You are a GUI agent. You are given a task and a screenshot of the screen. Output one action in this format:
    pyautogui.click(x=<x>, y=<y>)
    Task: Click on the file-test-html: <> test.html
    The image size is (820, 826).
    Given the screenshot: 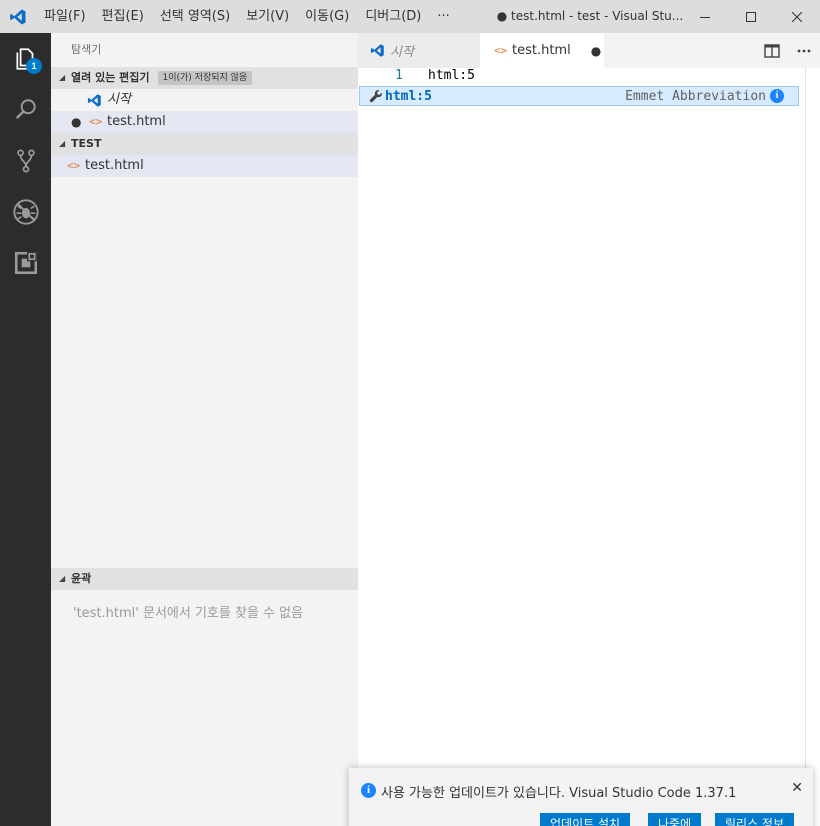 What is the action you would take?
    pyautogui.click(x=204, y=166)
    